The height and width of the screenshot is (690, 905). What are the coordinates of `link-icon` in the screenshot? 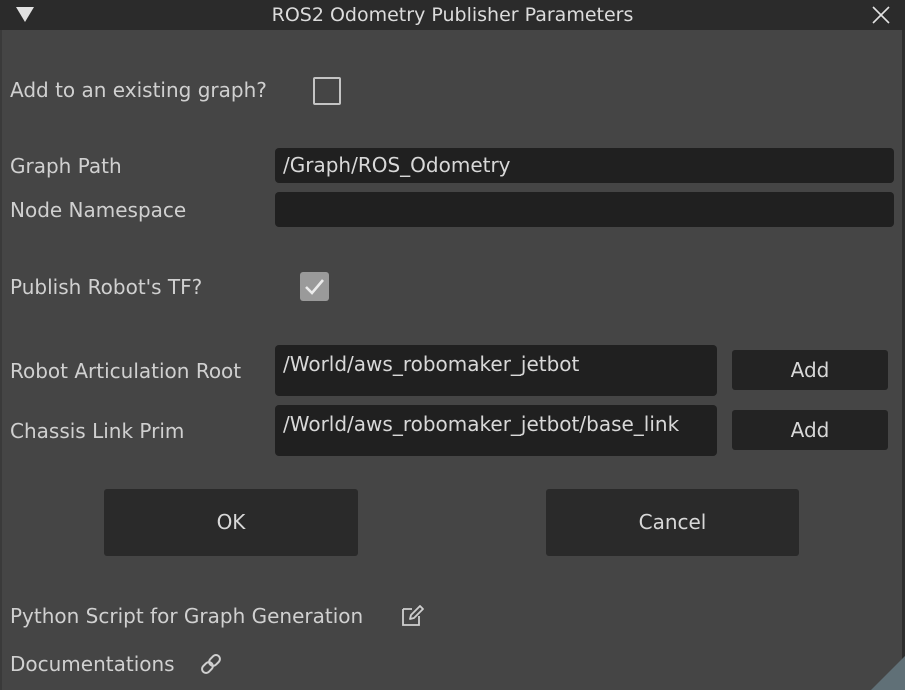 It's located at (211, 666).